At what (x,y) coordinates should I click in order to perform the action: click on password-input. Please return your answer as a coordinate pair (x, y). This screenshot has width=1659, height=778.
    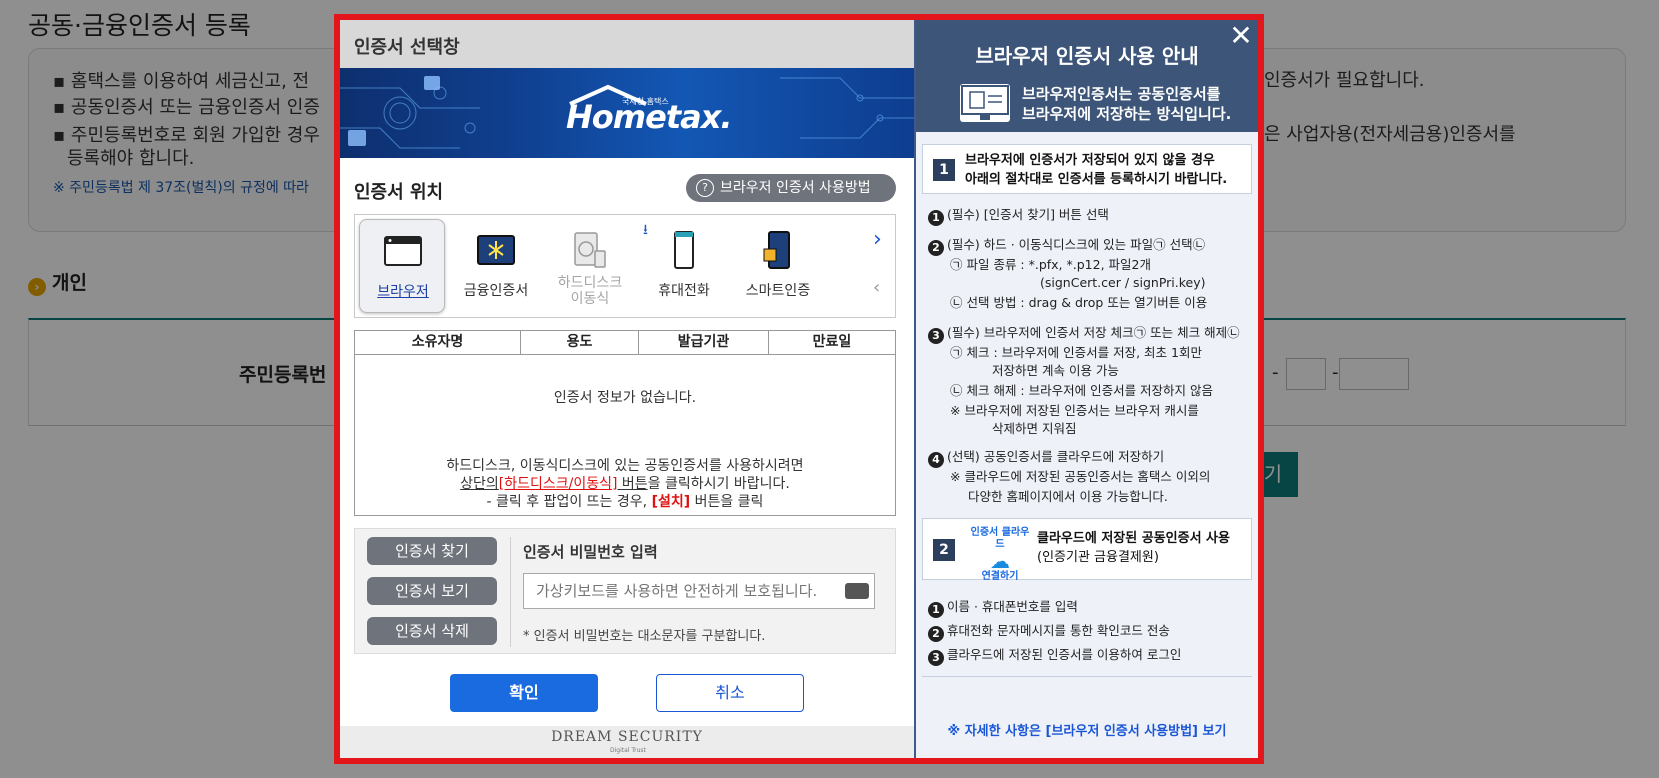
    Looking at the image, I should click on (699, 591).